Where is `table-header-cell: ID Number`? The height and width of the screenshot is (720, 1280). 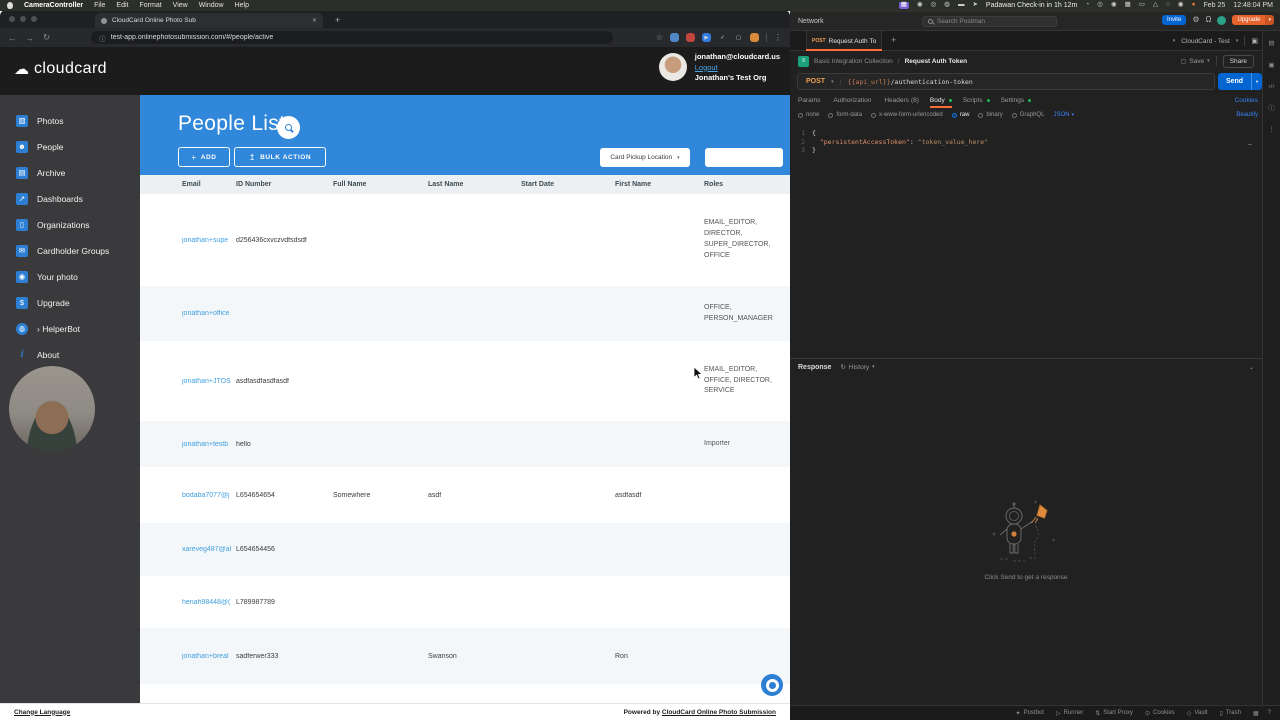 table-header-cell: ID Number is located at coordinates (284, 184).